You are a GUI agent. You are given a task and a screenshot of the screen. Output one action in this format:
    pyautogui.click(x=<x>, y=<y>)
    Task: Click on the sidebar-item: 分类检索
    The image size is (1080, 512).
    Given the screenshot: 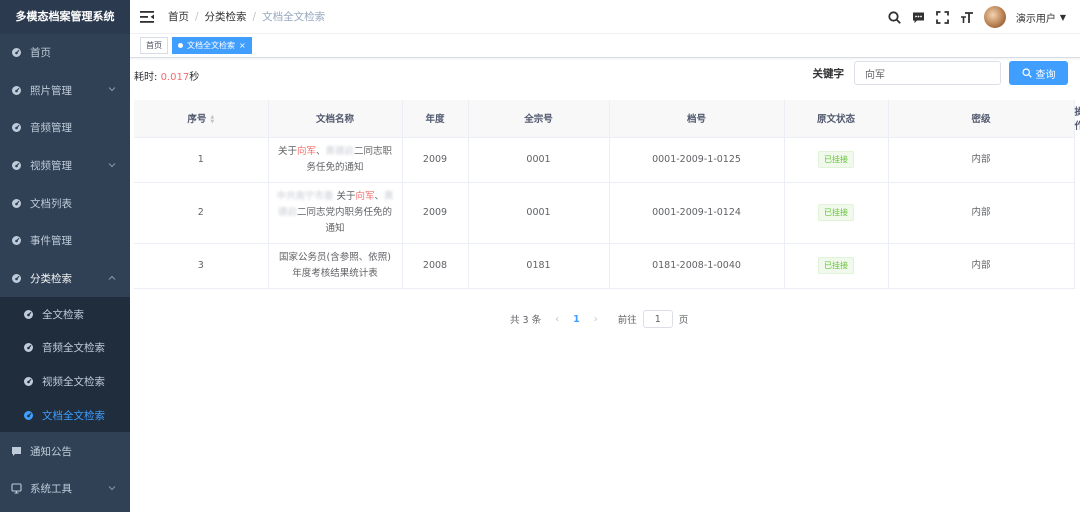 What is the action you would take?
    pyautogui.click(x=65, y=279)
    